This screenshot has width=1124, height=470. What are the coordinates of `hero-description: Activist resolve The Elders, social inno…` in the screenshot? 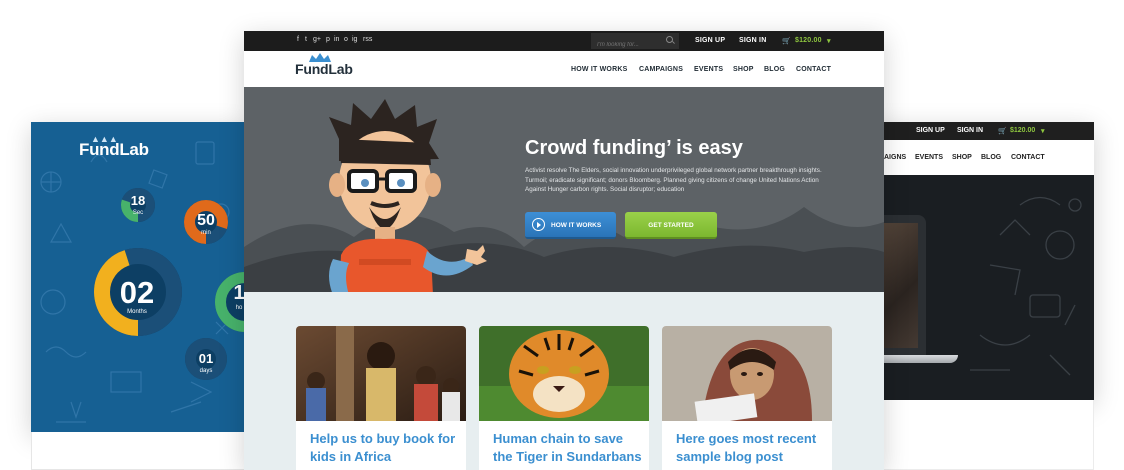 It's located at (673, 180).